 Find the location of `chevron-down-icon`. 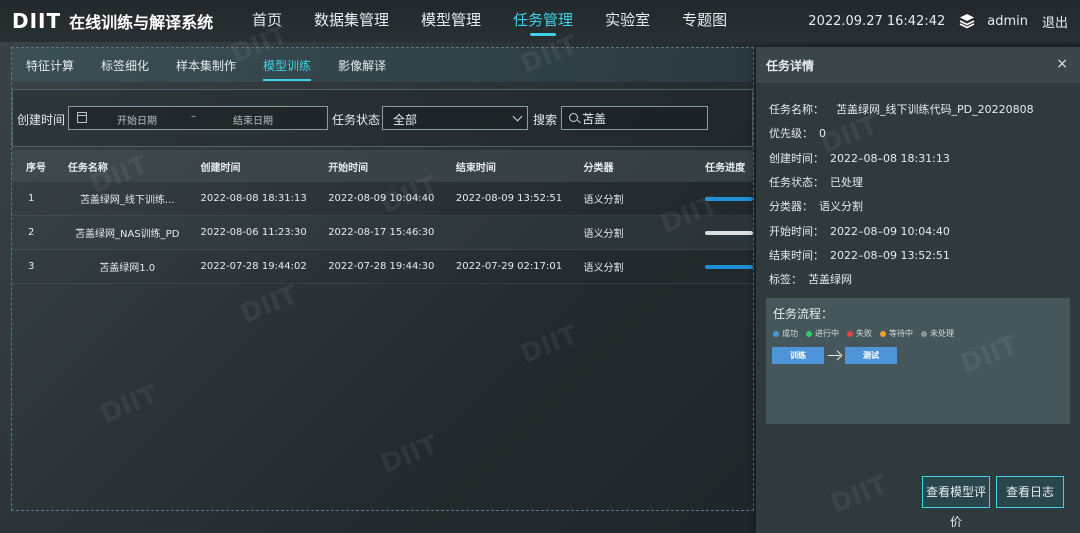

chevron-down-icon is located at coordinates (517, 116).